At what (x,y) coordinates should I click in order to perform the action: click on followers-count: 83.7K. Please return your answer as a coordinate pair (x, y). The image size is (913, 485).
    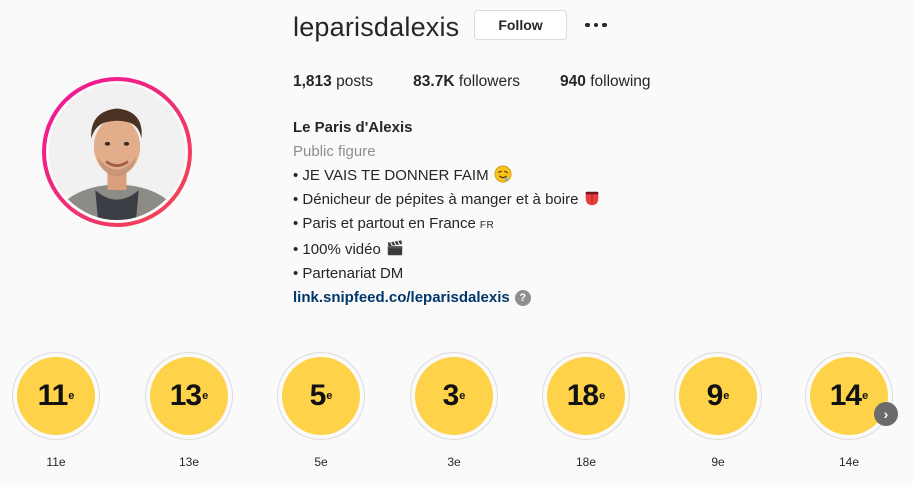
    Looking at the image, I should click on (434, 81).